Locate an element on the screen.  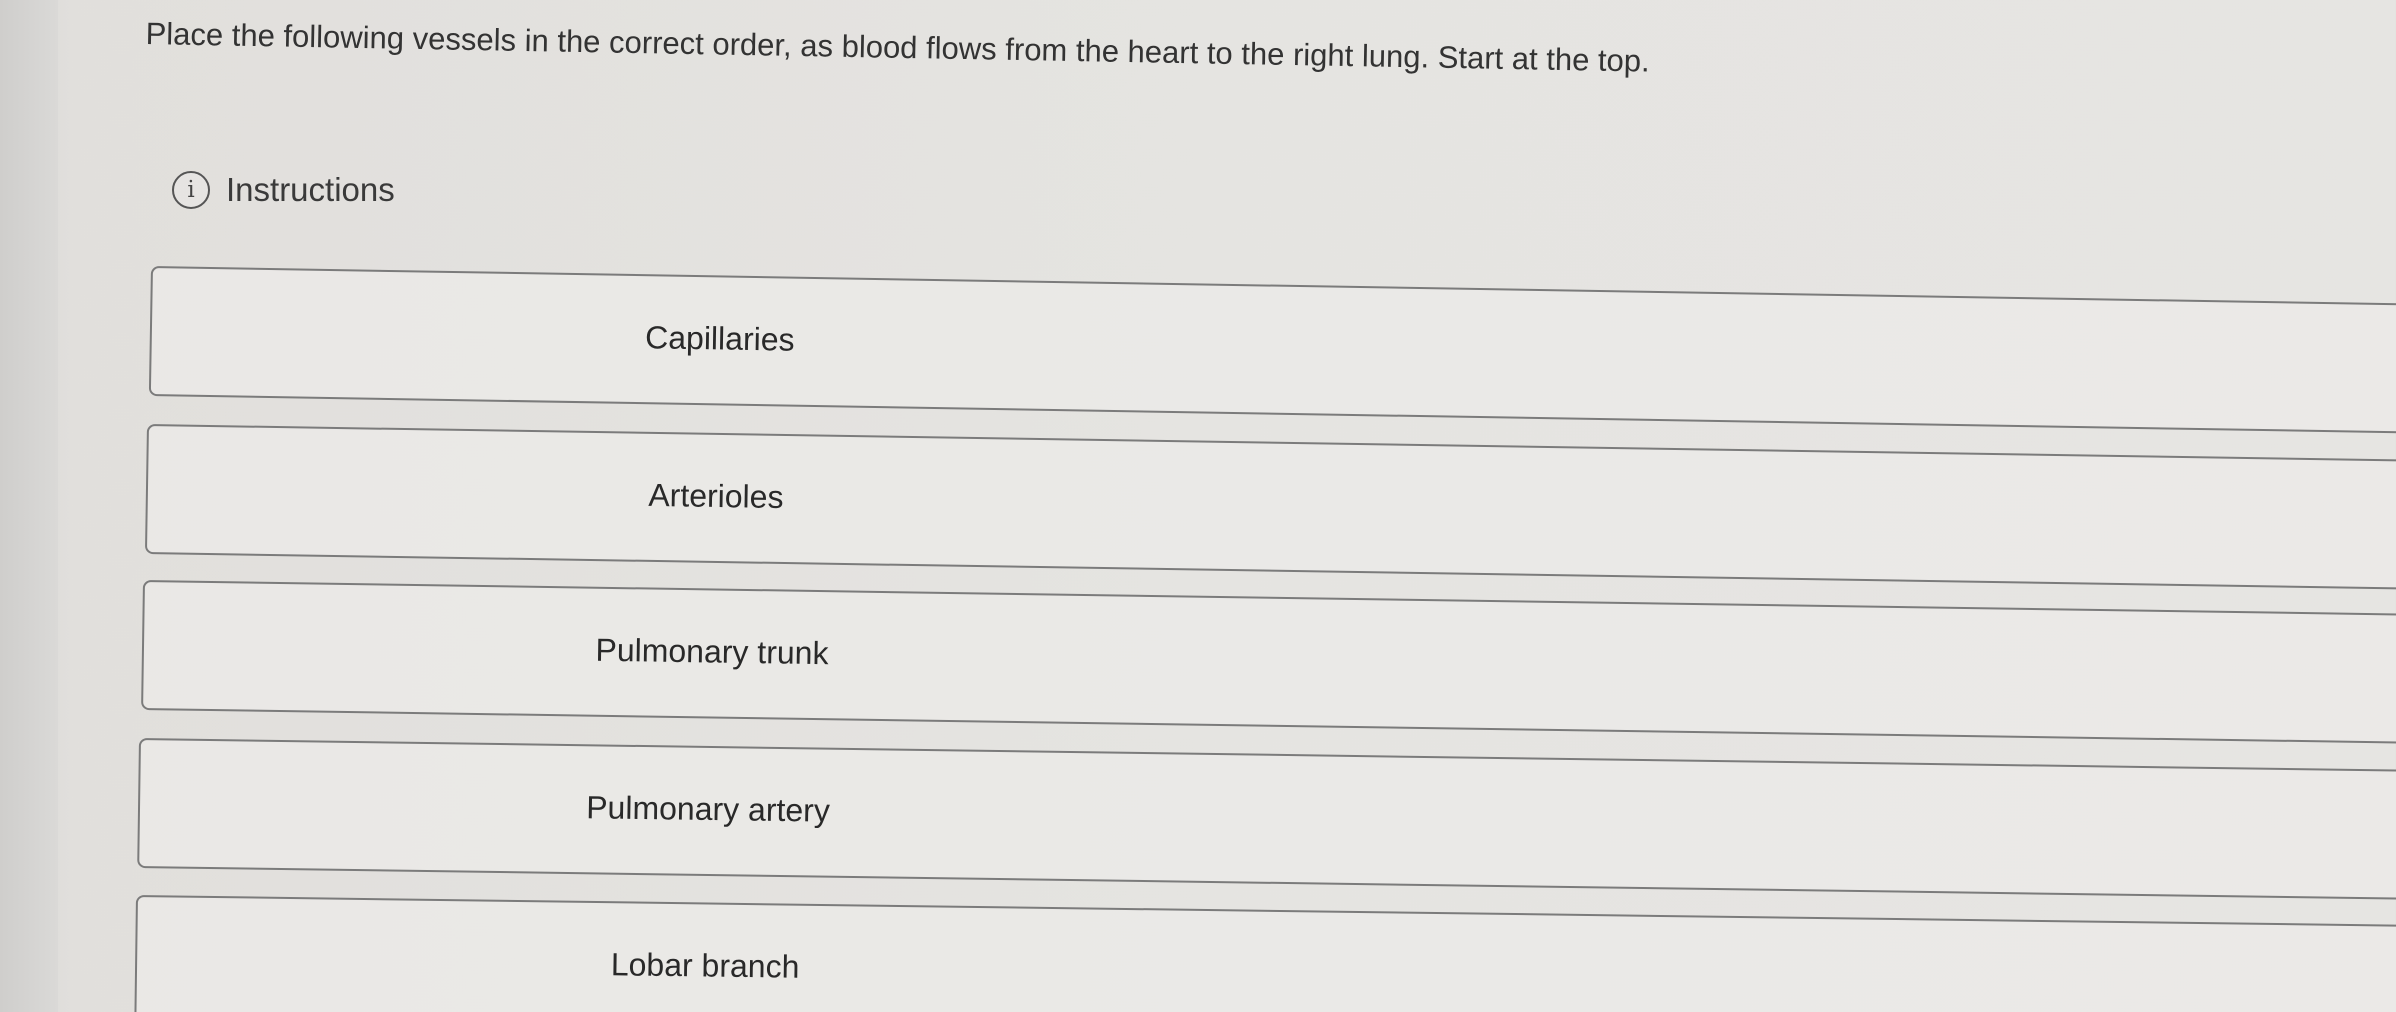
order-item-label: Pulmonary artery is located at coordinates (708, 809).